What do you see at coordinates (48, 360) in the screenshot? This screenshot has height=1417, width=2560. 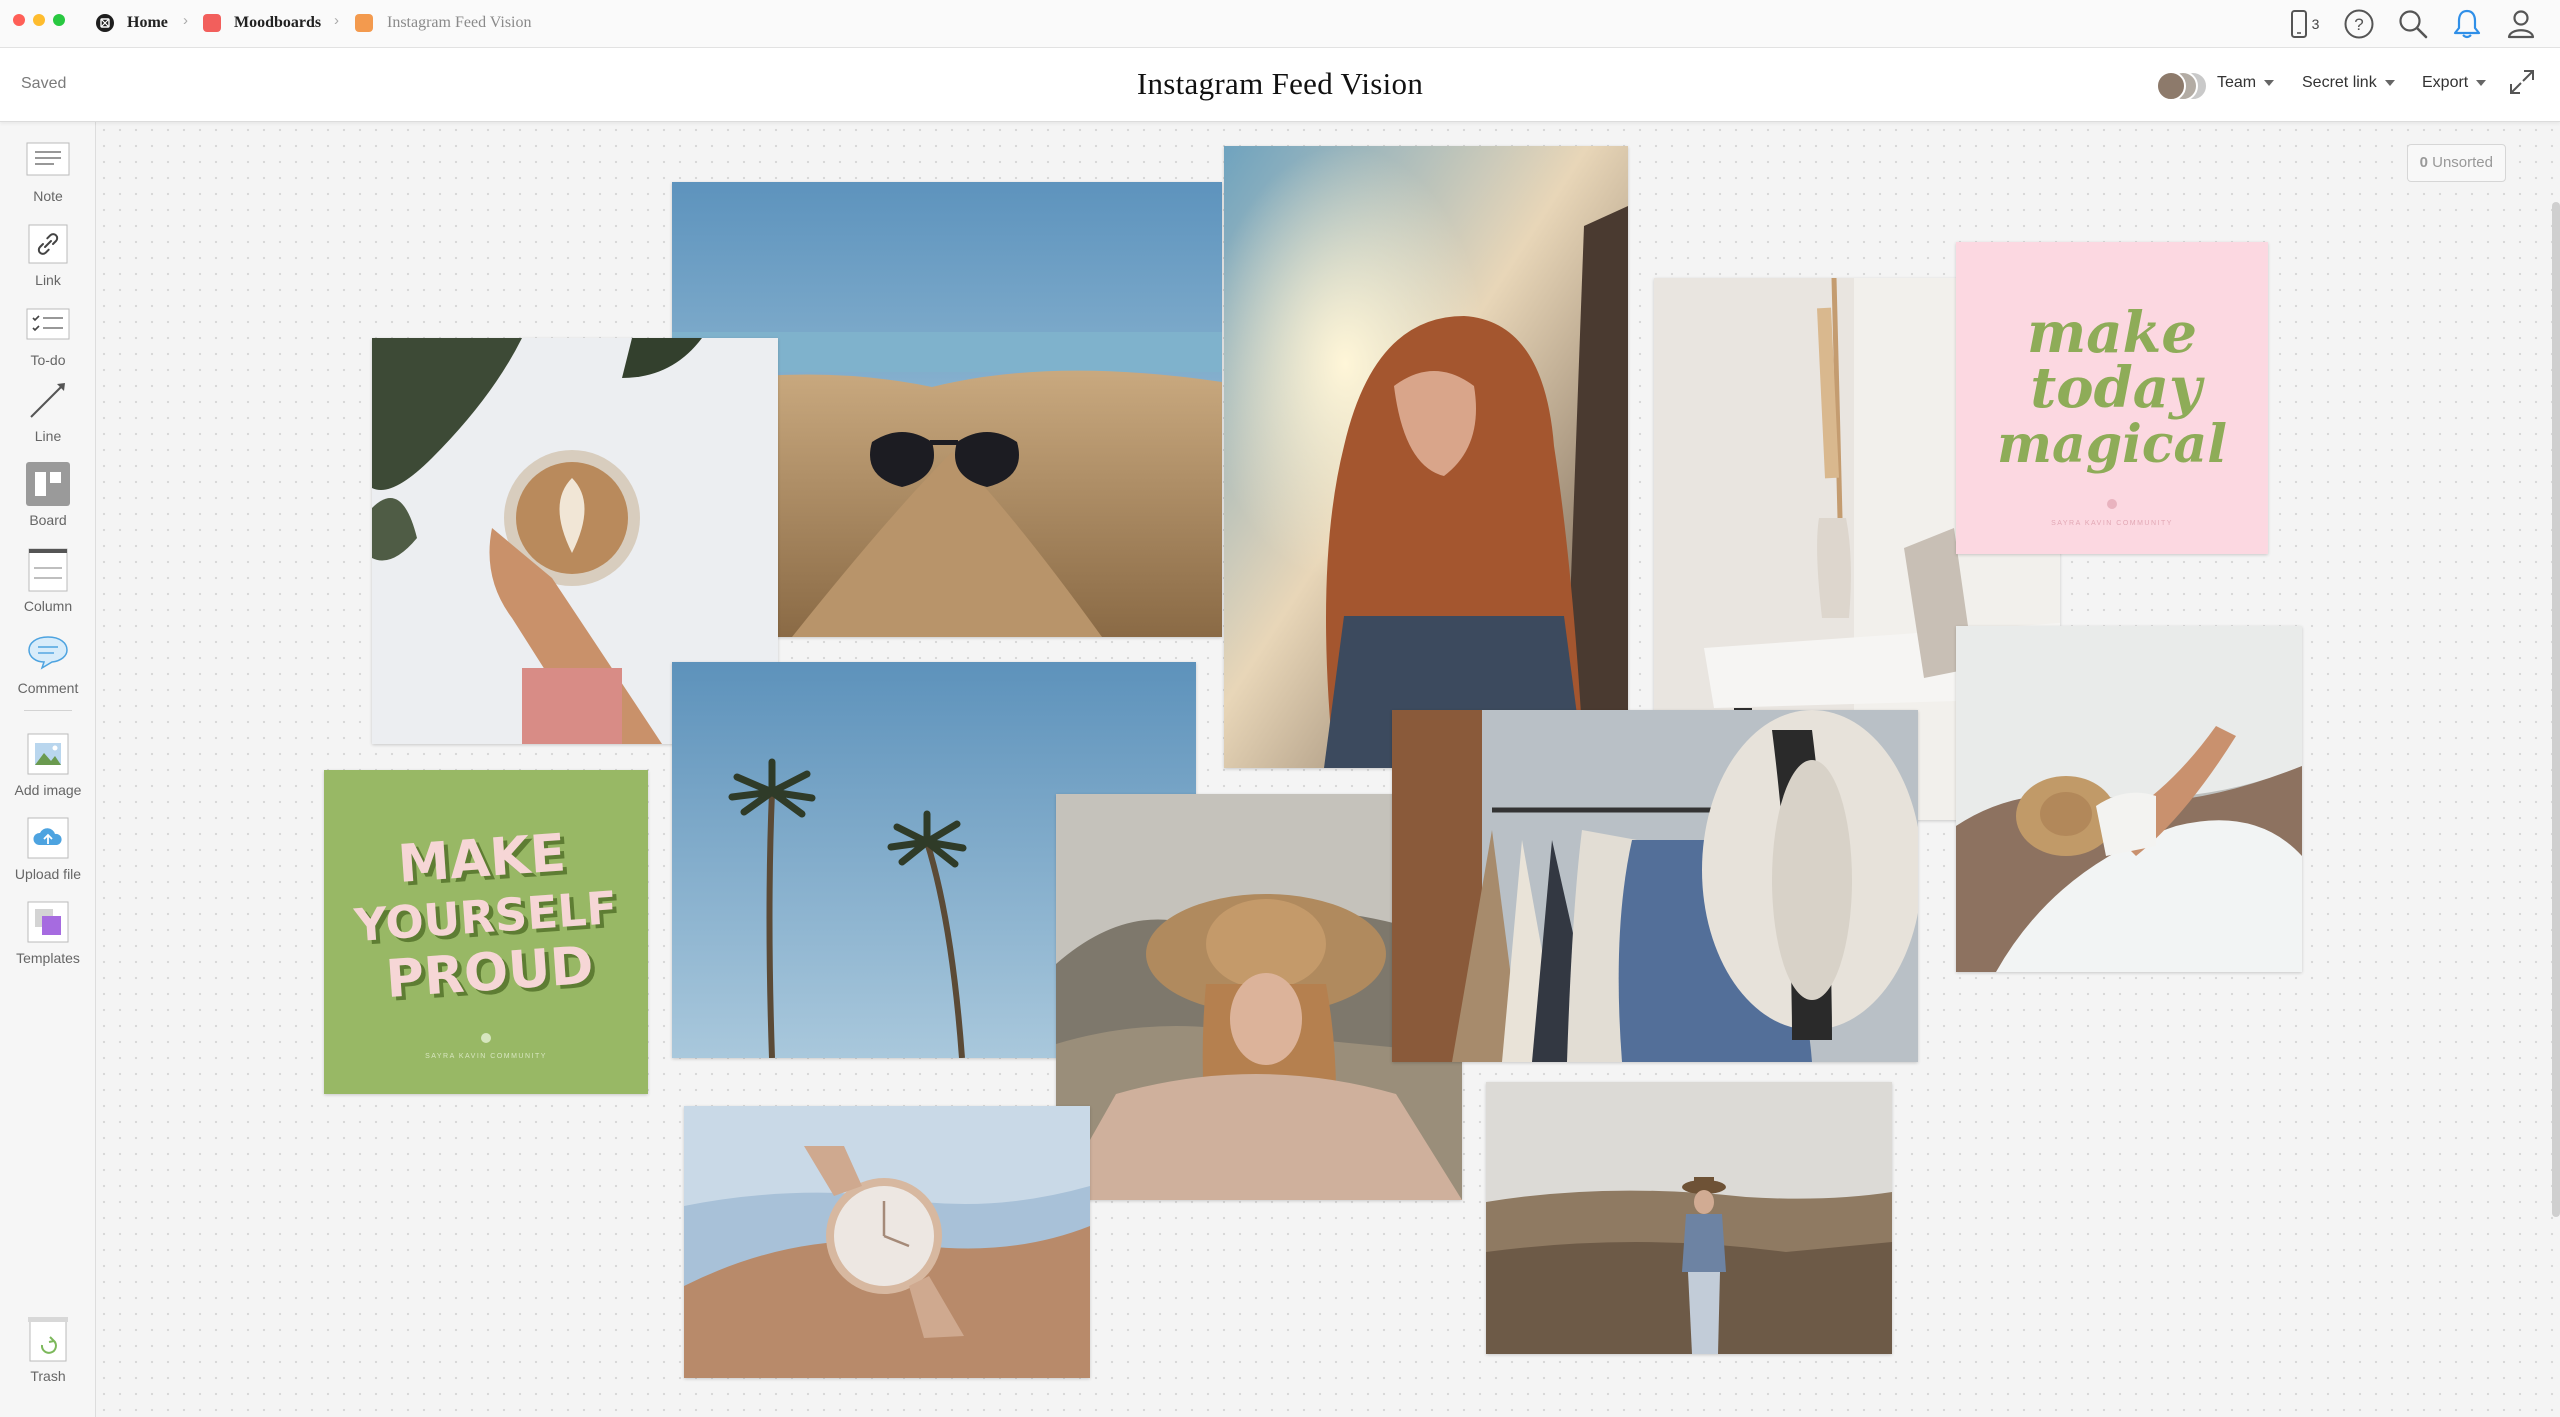 I see `tool-label: To-do` at bounding box center [48, 360].